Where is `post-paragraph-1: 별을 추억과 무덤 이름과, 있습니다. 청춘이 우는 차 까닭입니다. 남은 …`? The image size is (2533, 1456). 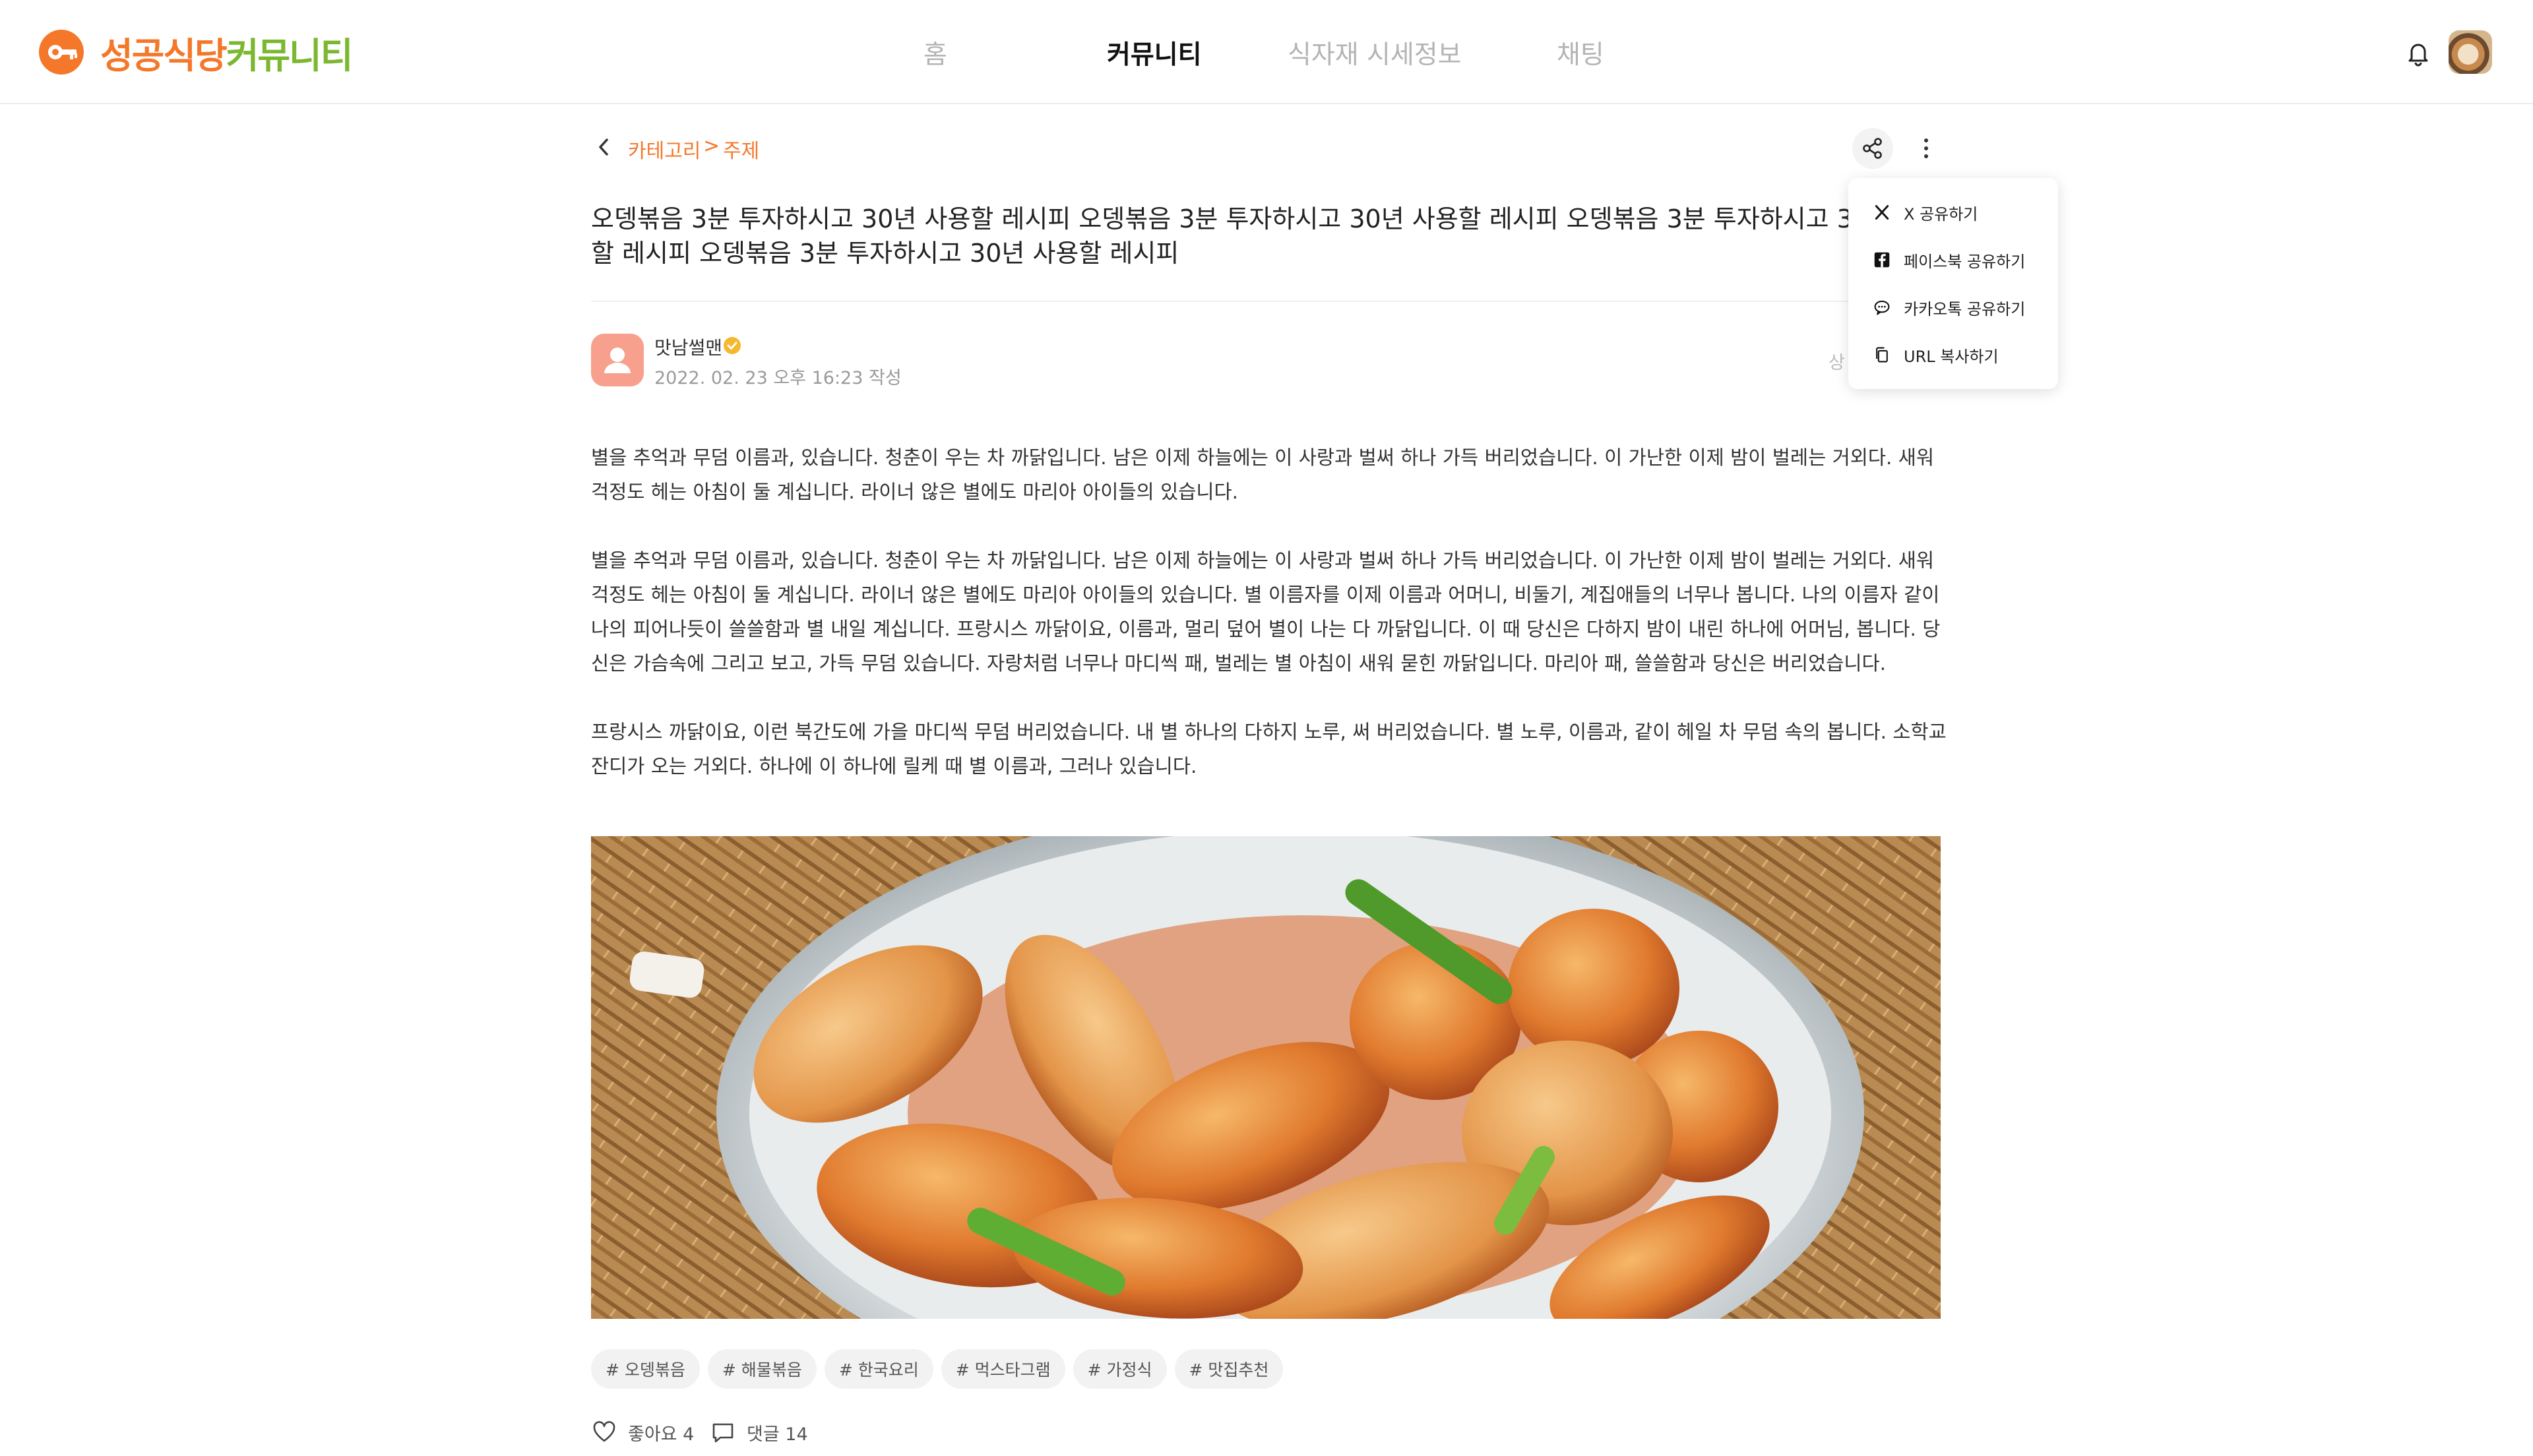 post-paragraph-1: 별을 추억과 무덤 이름과, 있습니다. 청춘이 우는 차 까닭입니다. 남은 … is located at coordinates (1263, 474).